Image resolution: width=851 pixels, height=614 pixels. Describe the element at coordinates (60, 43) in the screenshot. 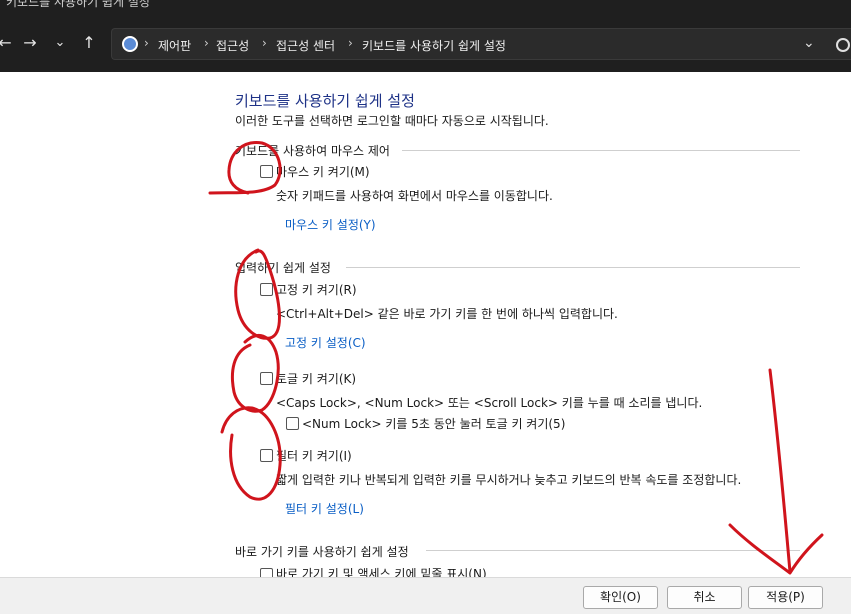

I see `chevron-down-icon: ⌄` at that location.